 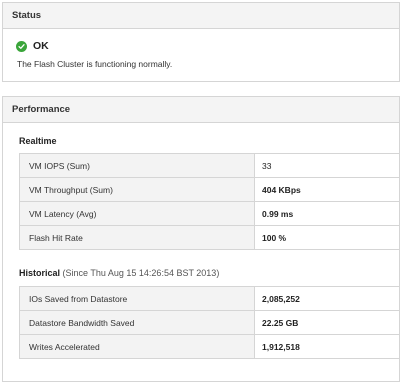 I want to click on status-header: Status, so click(x=201, y=16).